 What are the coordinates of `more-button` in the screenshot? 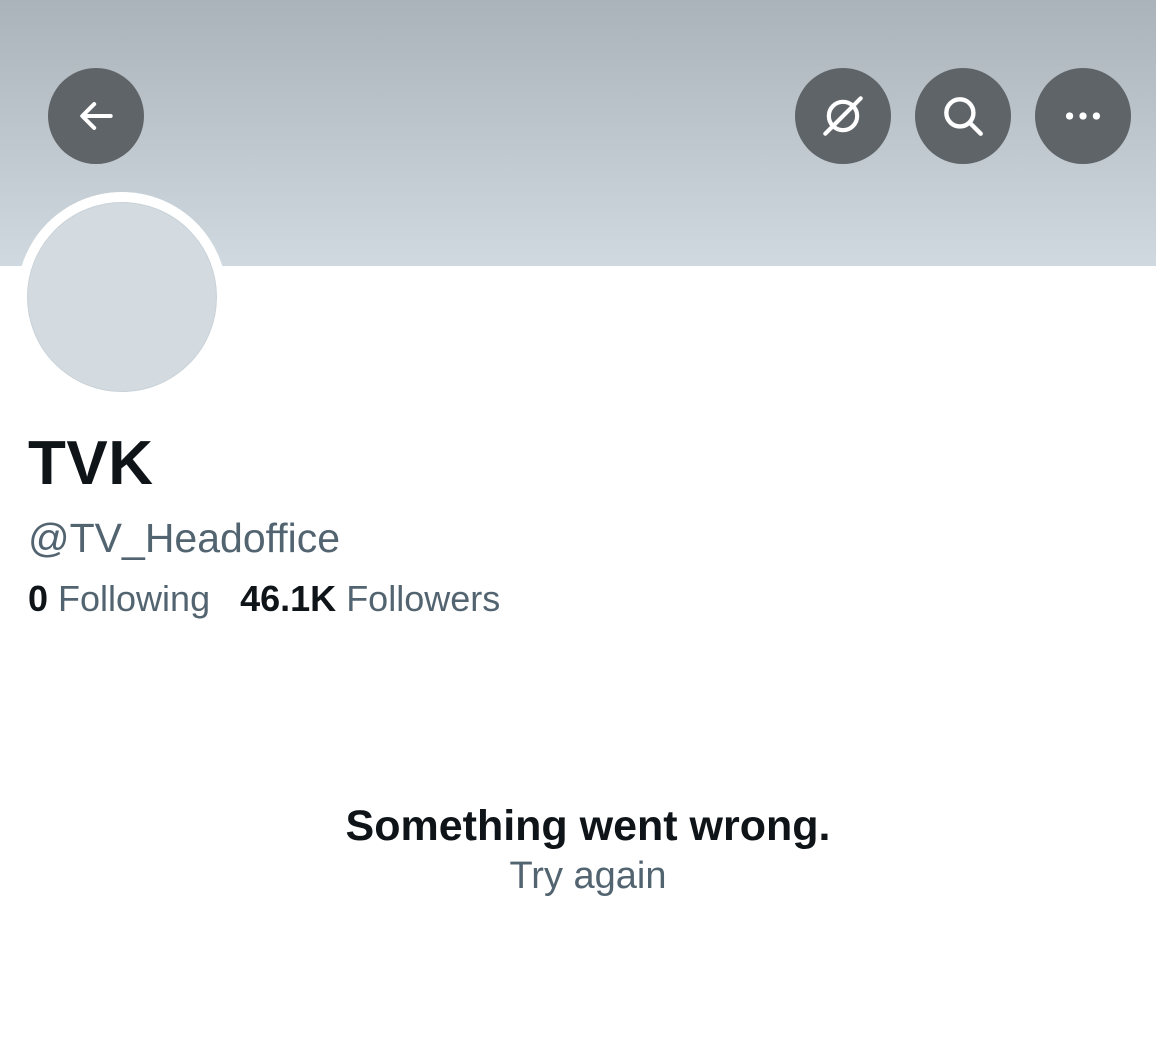 It's located at (1083, 116).